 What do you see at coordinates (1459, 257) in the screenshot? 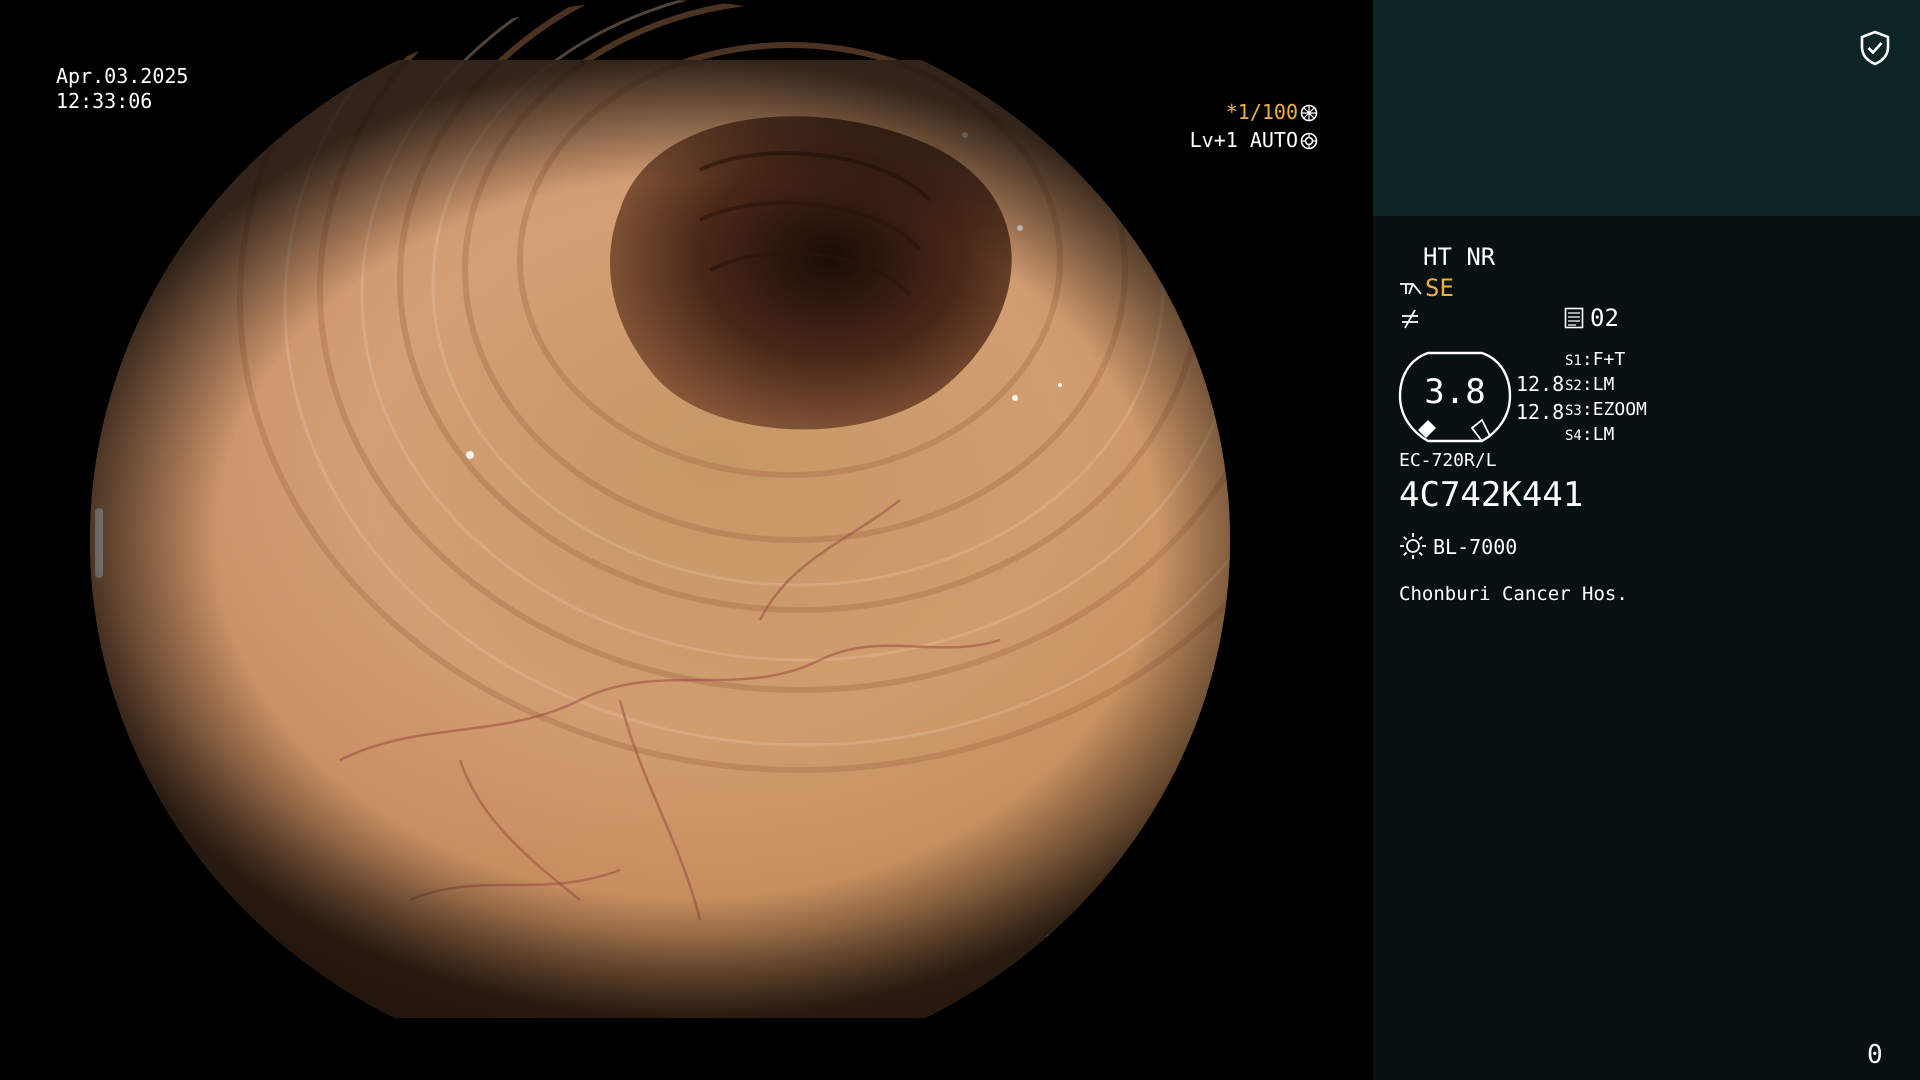
I see `enhancement-label: HT NR` at bounding box center [1459, 257].